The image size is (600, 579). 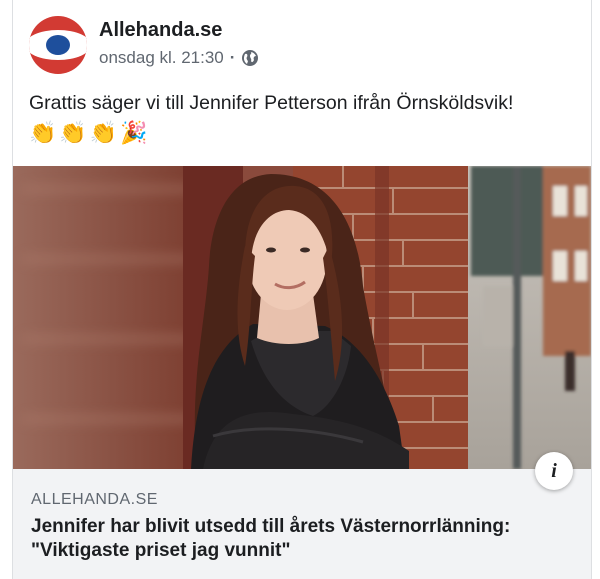 What do you see at coordinates (179, 30) in the screenshot?
I see `page-name-link: Allehanda.se` at bounding box center [179, 30].